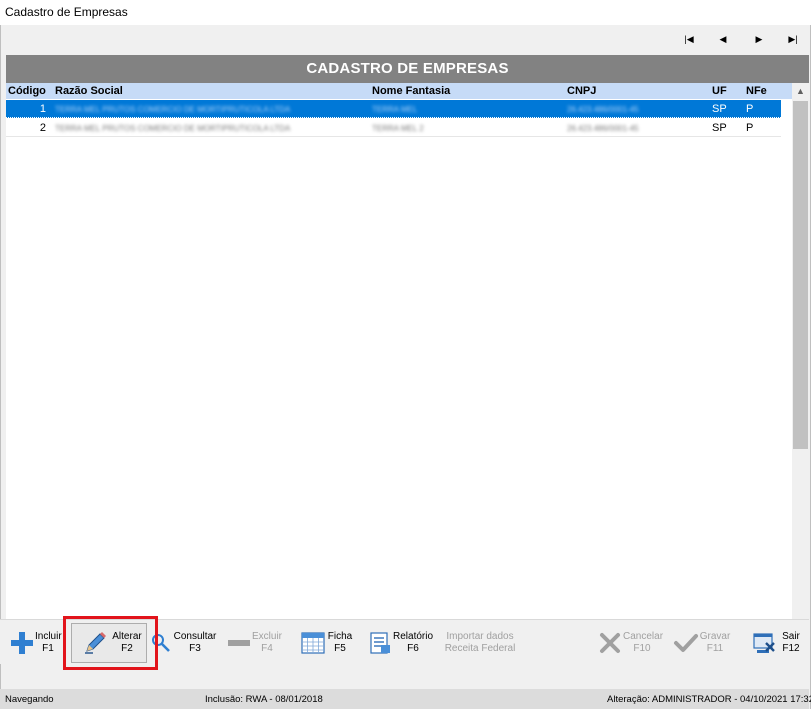 This screenshot has width=811, height=709. I want to click on importar-label2: Receita Federal, so click(480, 648).